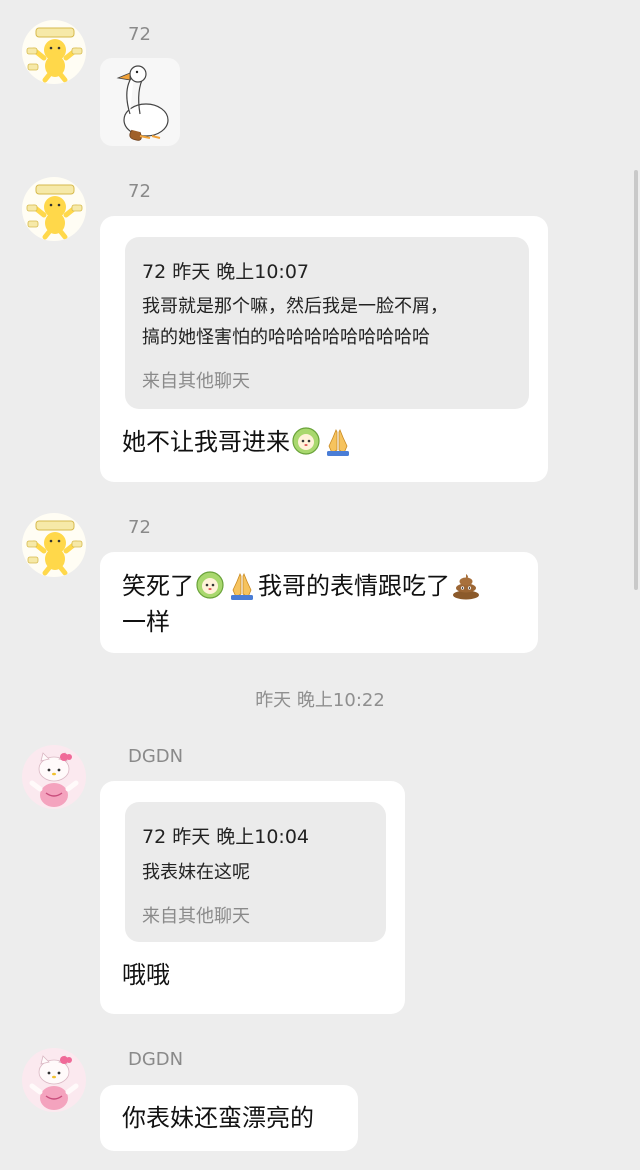  I want to click on message-text: 她不让我哥进来, so click(238, 442).